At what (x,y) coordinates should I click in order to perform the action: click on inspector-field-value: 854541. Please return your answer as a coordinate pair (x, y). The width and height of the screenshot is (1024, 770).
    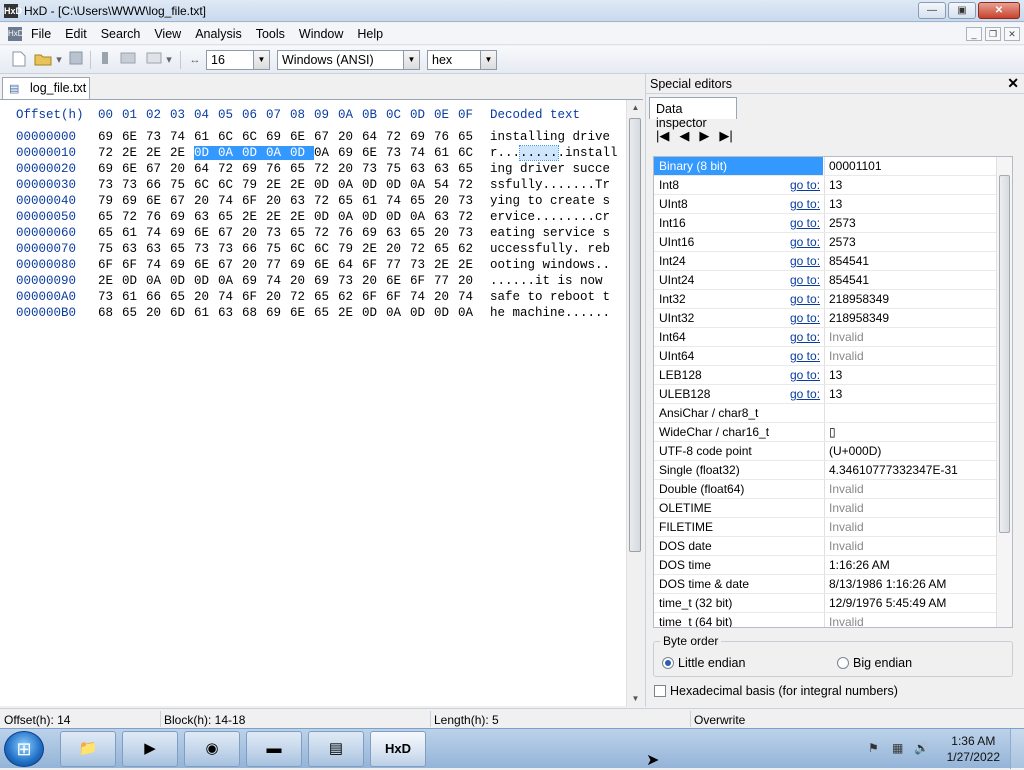
    Looking at the image, I should click on (912, 261).